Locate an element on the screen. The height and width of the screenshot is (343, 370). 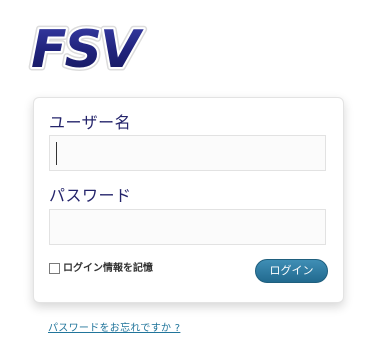
fsv-logo-graphic: FSV FSV FSV is located at coordinates (89, 47).